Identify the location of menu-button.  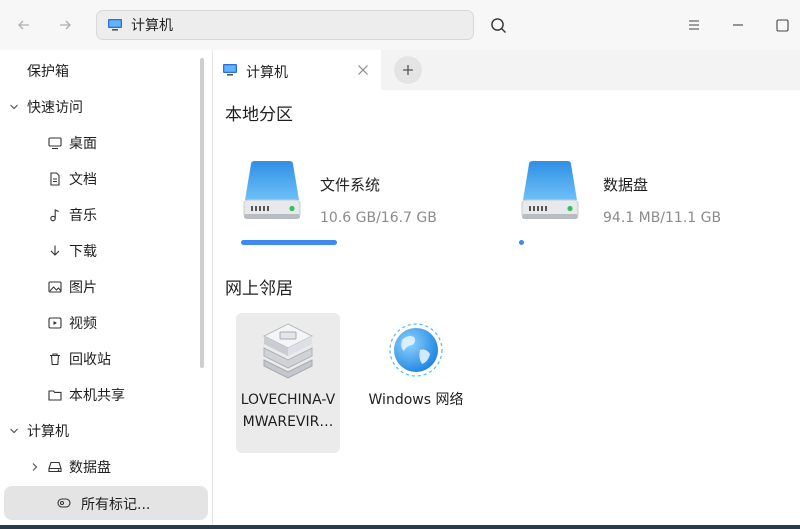
(694, 25).